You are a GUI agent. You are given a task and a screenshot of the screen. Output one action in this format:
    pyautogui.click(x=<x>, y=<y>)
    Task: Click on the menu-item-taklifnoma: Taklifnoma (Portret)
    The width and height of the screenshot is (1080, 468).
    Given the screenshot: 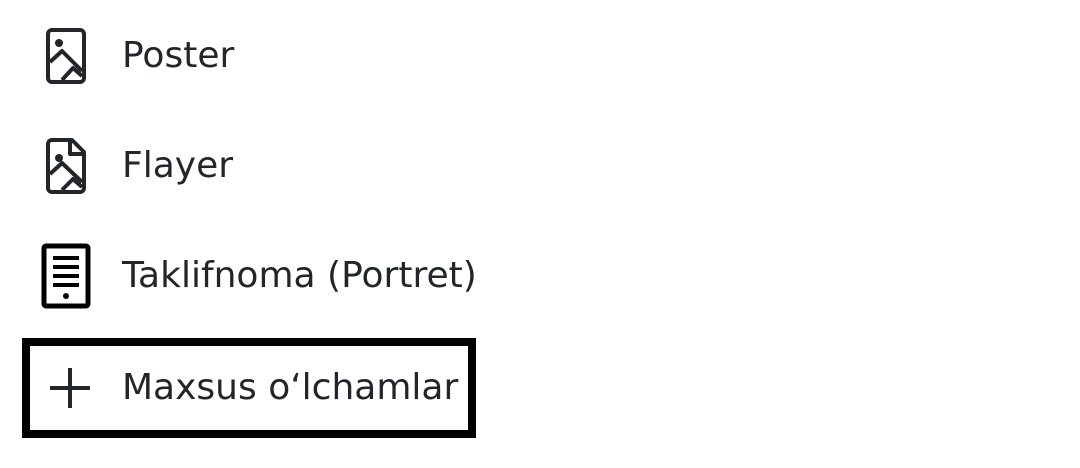 What is the action you would take?
    pyautogui.click(x=264, y=276)
    